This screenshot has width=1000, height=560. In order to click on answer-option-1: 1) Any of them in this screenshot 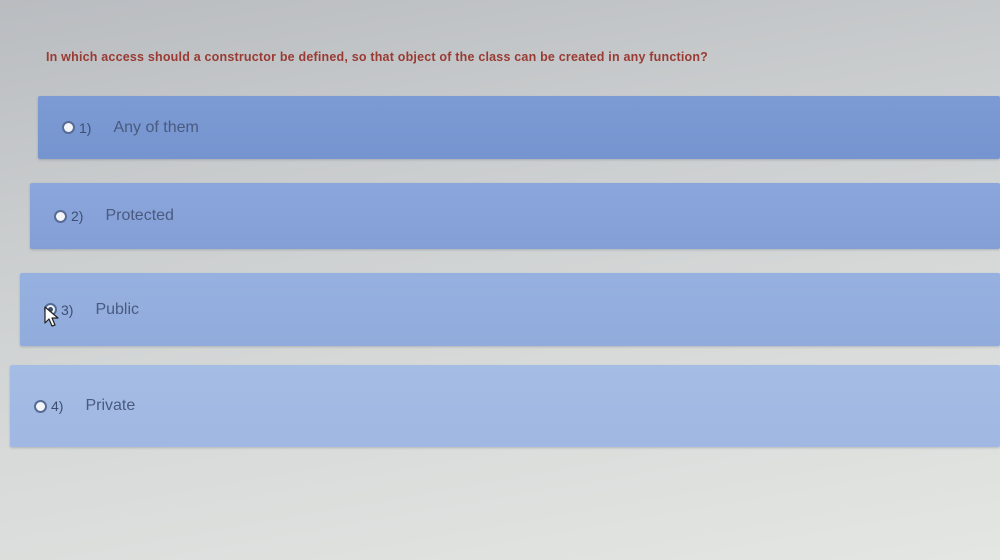, I will do `click(519, 127)`.